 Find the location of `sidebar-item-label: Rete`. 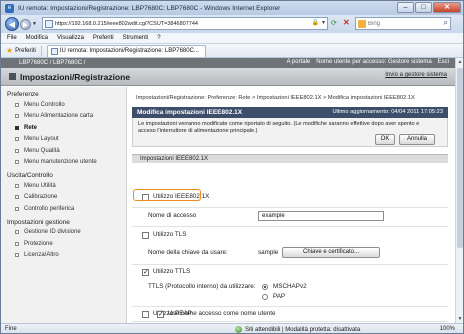

sidebar-item-label: Rete is located at coordinates (31, 127).